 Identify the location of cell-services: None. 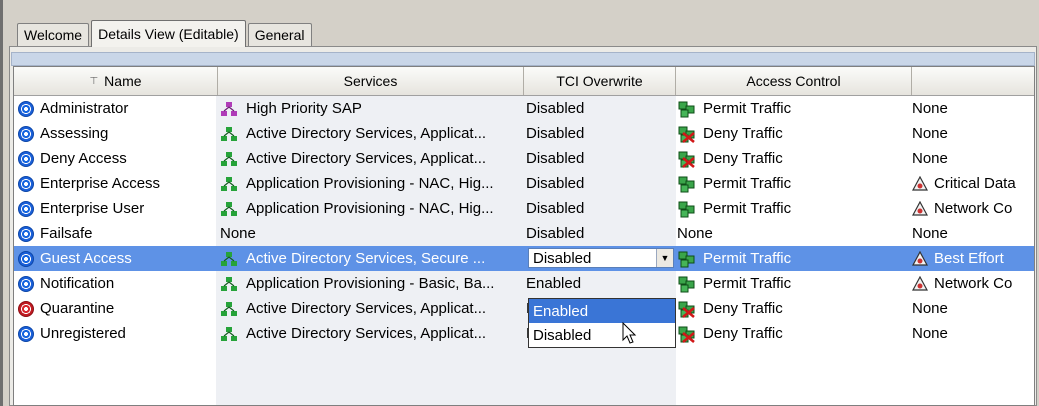
(374, 233).